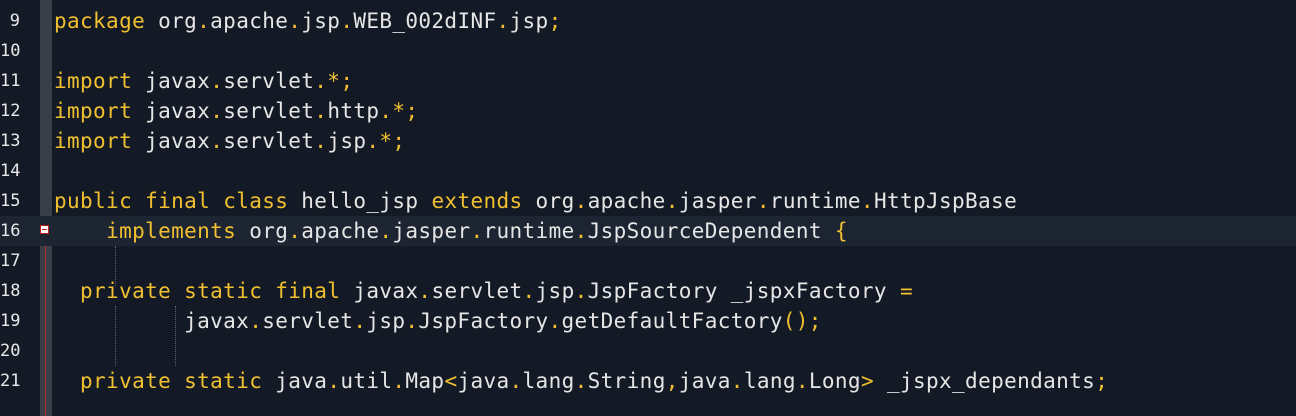  What do you see at coordinates (229, 141) in the screenshot?
I see `code-text: import javax.servlet.jsp.*;` at bounding box center [229, 141].